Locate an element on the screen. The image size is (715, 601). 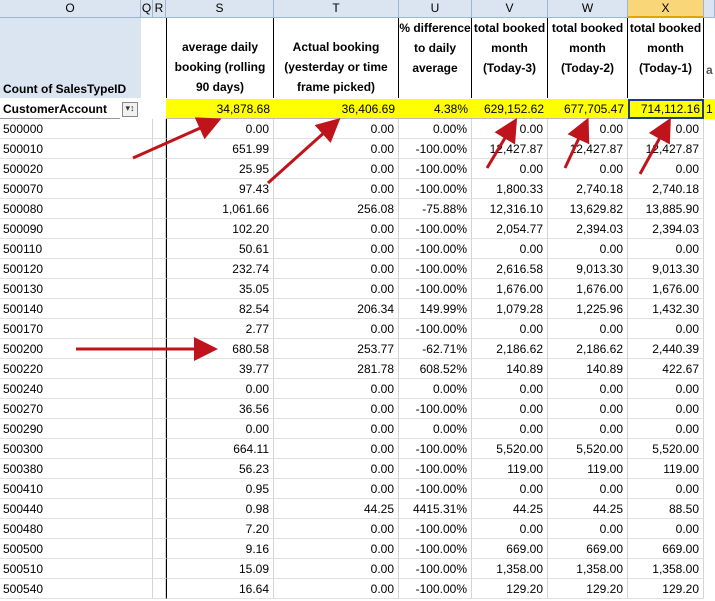
column-header-q: Q is located at coordinates (147, 9).